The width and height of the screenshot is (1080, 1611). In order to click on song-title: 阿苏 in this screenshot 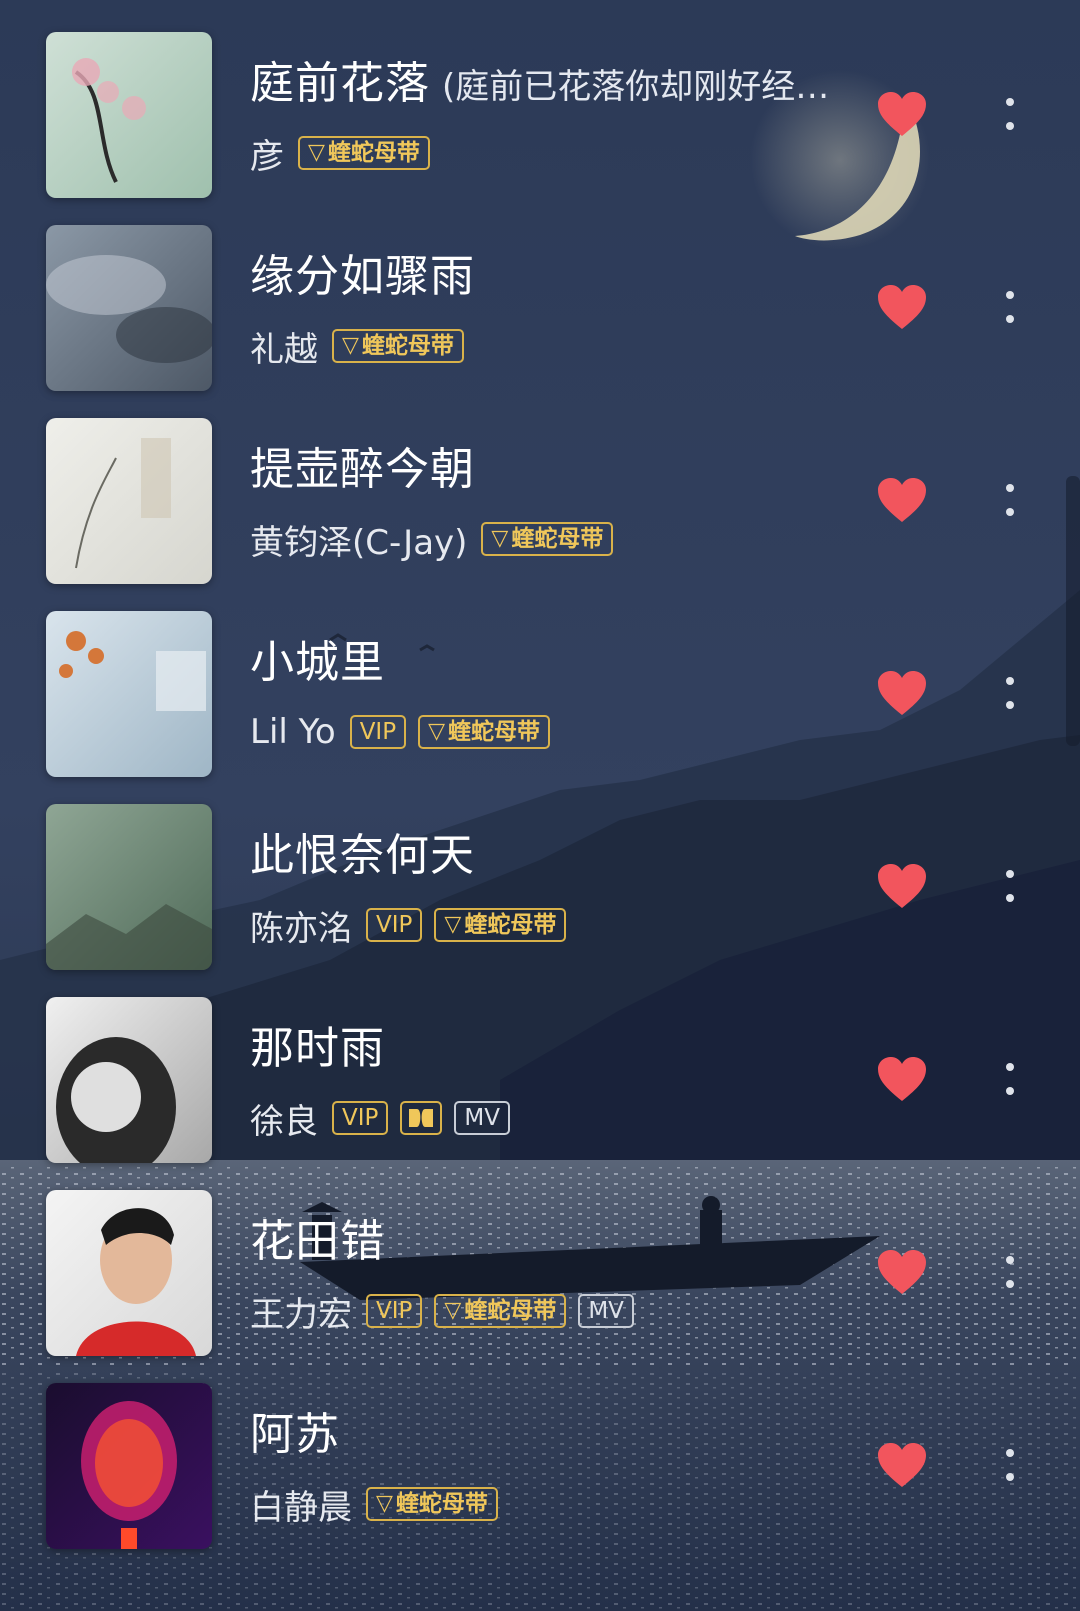, I will do `click(295, 1434)`.